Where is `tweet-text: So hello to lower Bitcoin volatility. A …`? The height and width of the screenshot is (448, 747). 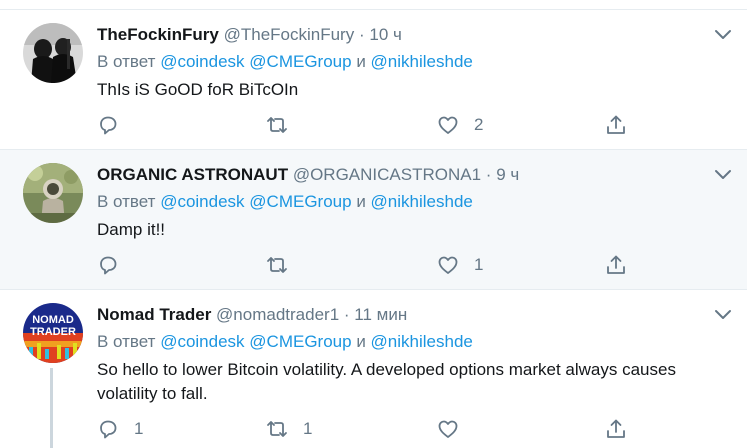 tweet-text: So hello to lower Bitcoin volatility. A … is located at coordinates (386, 381).